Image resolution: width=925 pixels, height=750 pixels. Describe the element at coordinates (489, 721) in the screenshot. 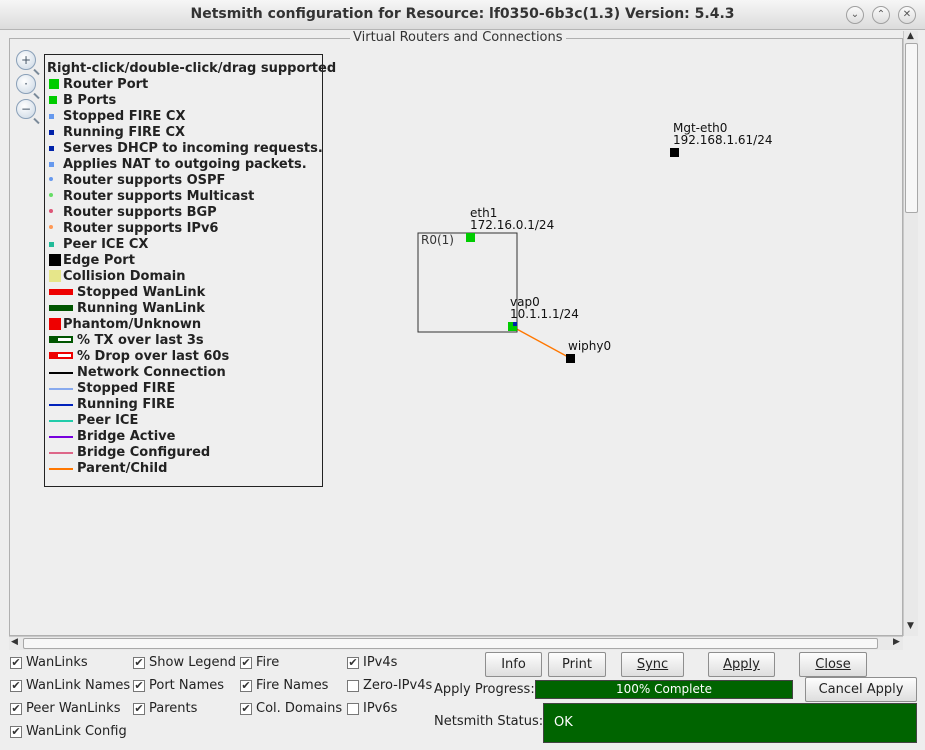

I see `netsmith-status-label: Netsmith Status:` at that location.